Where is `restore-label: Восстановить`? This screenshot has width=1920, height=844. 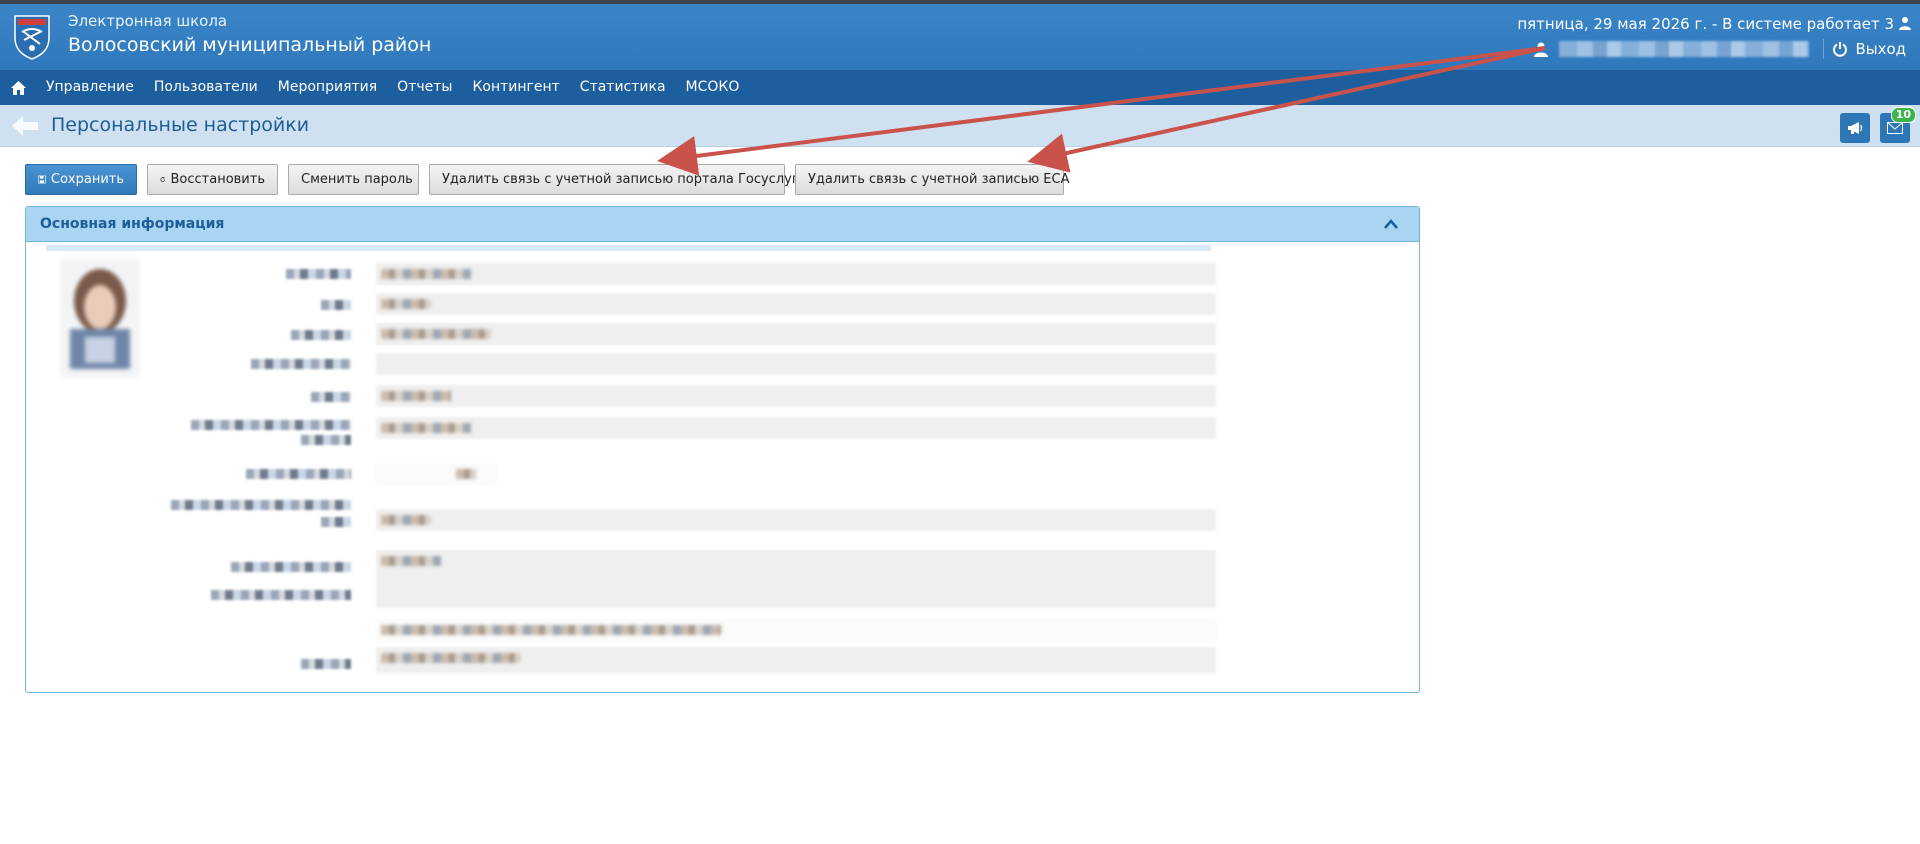 restore-label: Восстановить is located at coordinates (217, 179).